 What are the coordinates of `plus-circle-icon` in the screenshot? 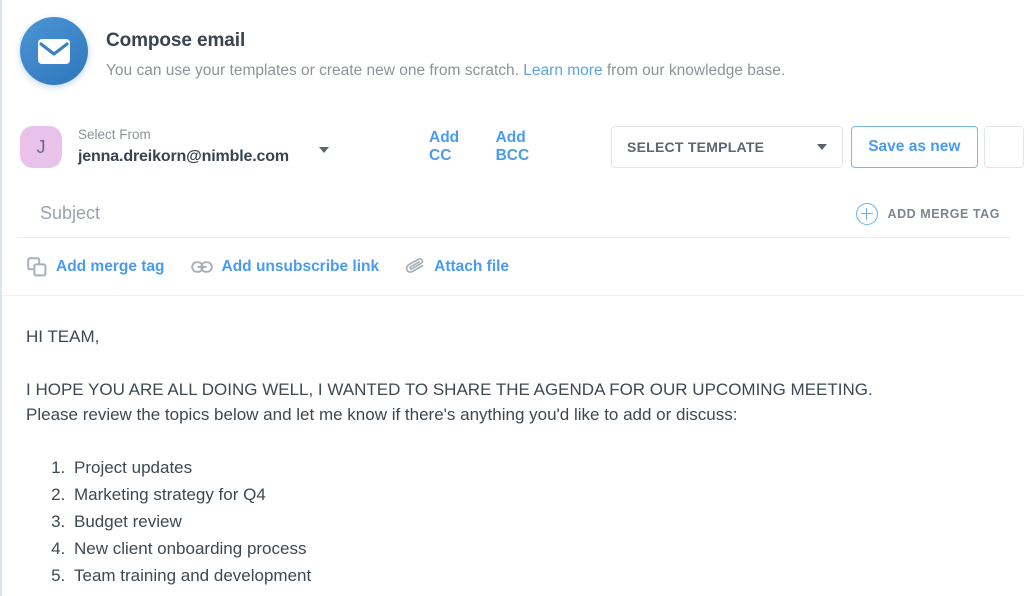 It's located at (866, 213).